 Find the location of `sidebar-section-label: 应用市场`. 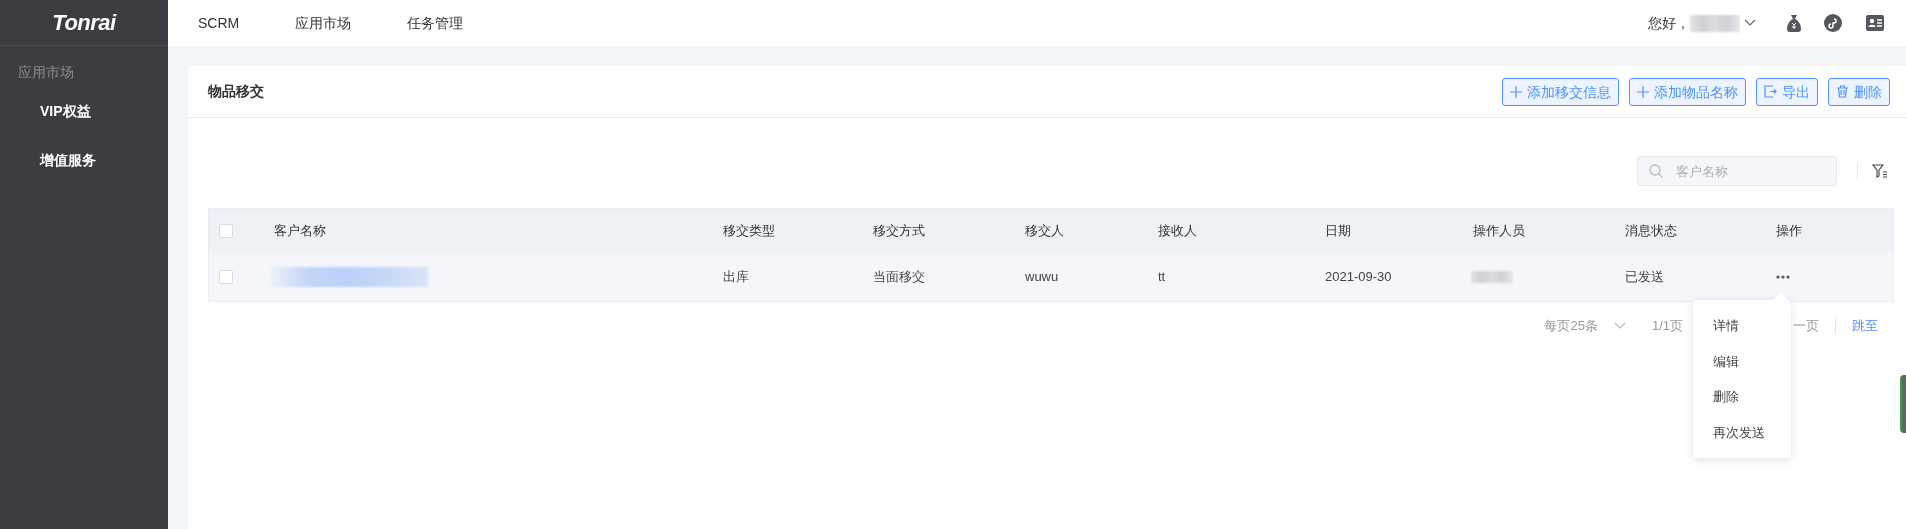

sidebar-section-label: 应用市场 is located at coordinates (46, 72).